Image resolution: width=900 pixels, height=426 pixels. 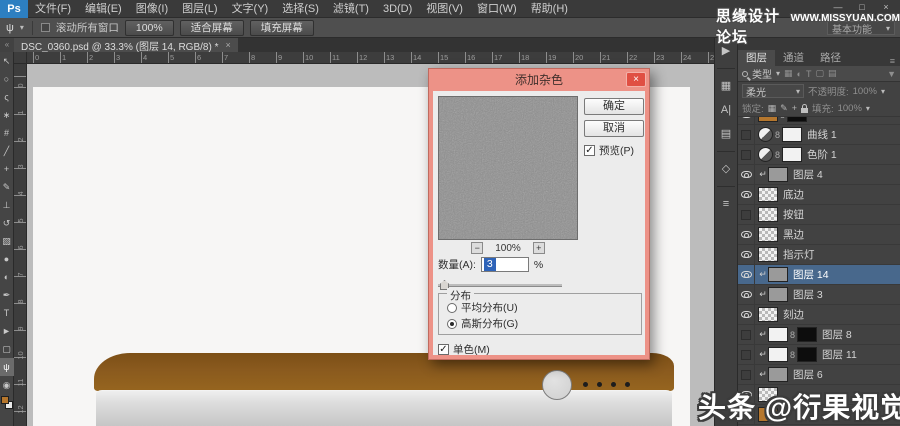 I want to click on layer-row-曲线 1: 8 曲线 1, so click(x=819, y=134).